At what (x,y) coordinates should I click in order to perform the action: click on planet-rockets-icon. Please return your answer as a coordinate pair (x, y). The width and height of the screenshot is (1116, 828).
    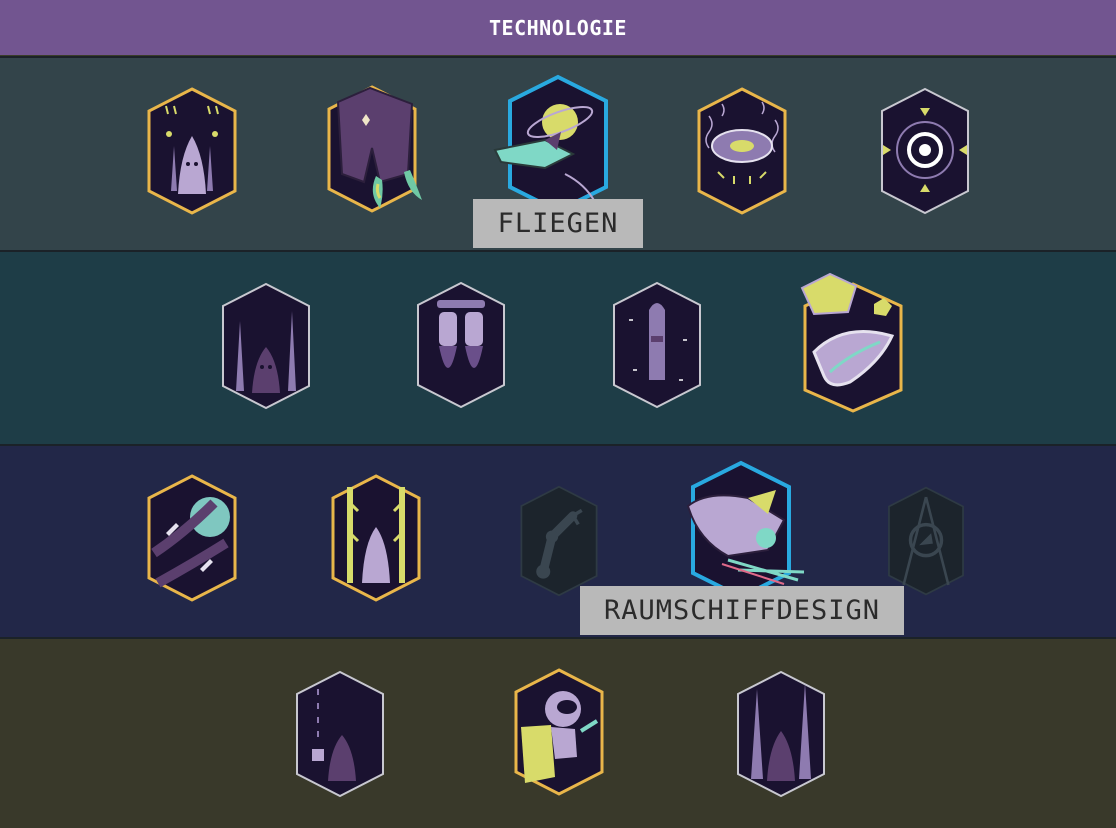
    Looking at the image, I should click on (192, 538).